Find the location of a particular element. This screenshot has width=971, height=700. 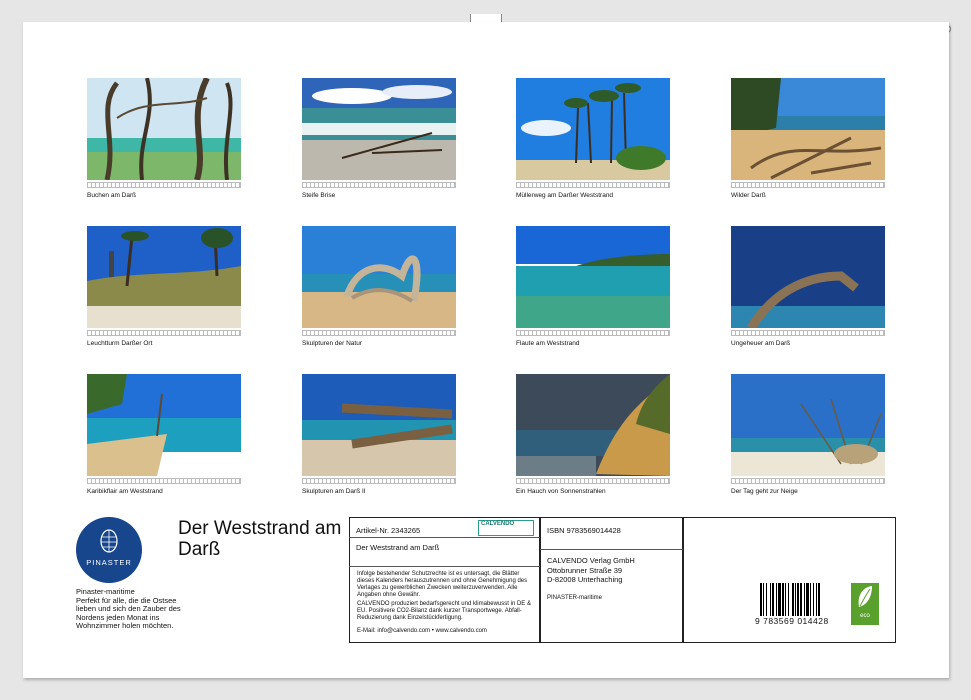

month-thumbnail-8: Ungeheuer am Darß is located at coordinates (808, 286).